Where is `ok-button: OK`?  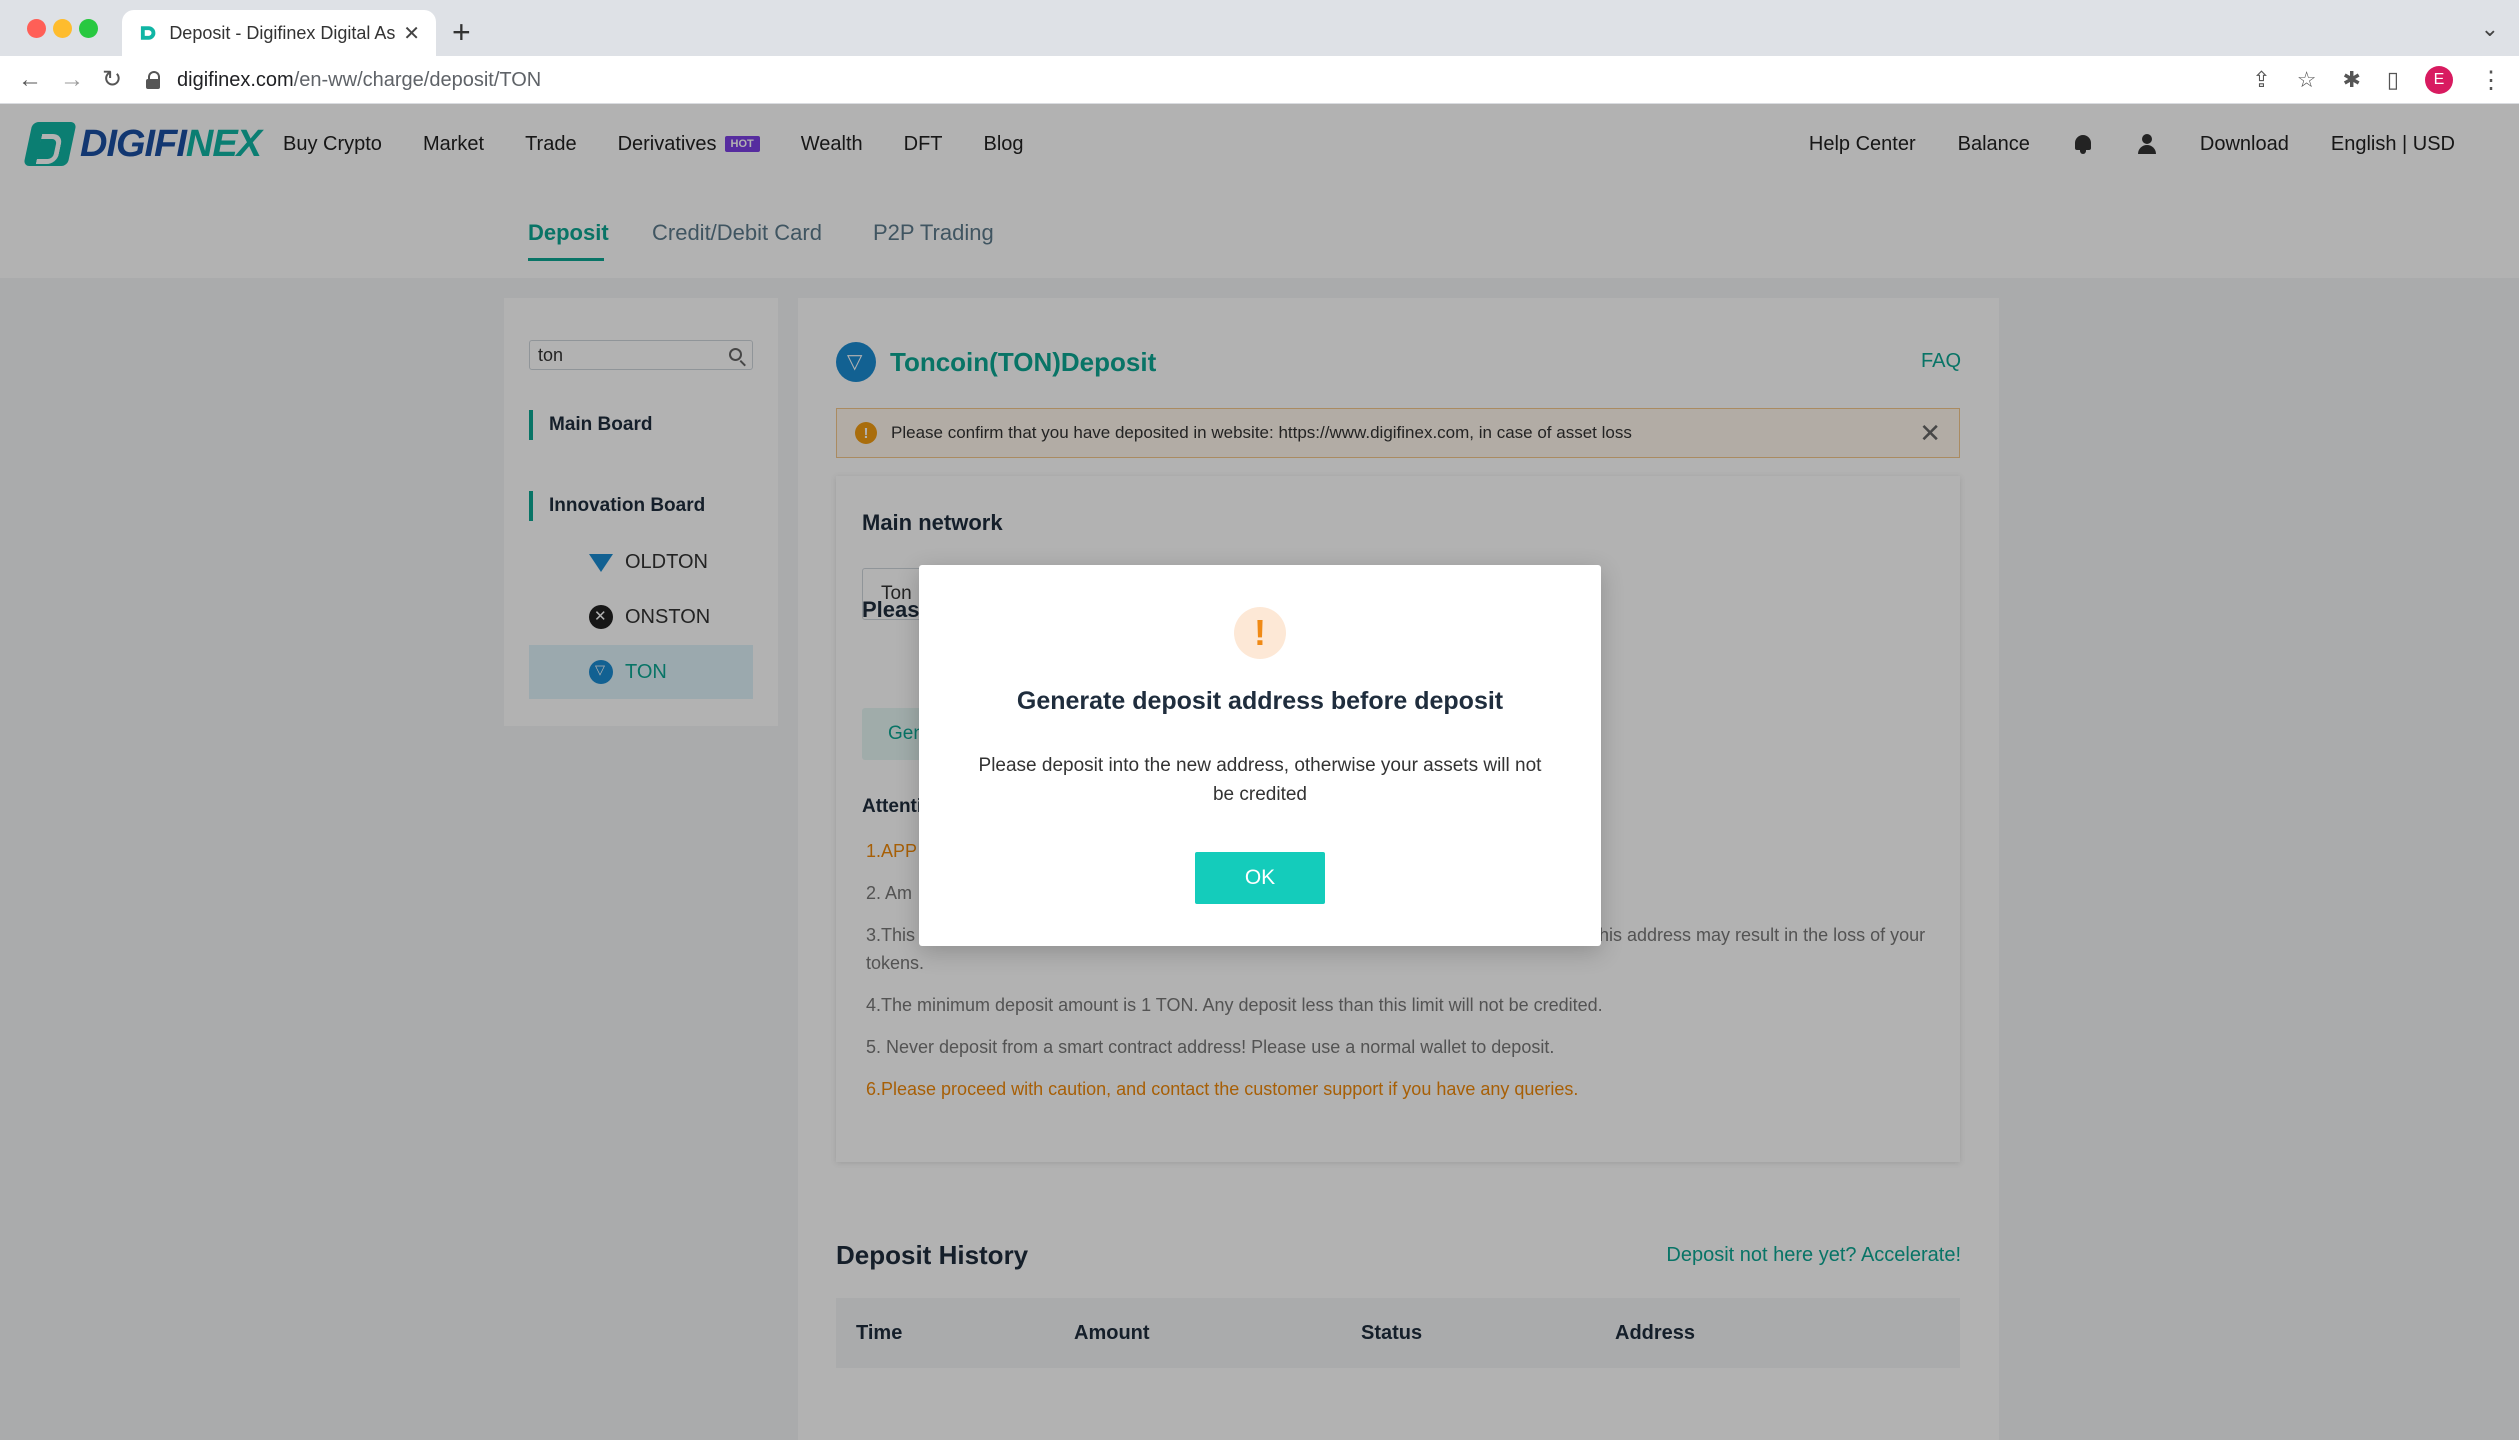
ok-button: OK is located at coordinates (1260, 878).